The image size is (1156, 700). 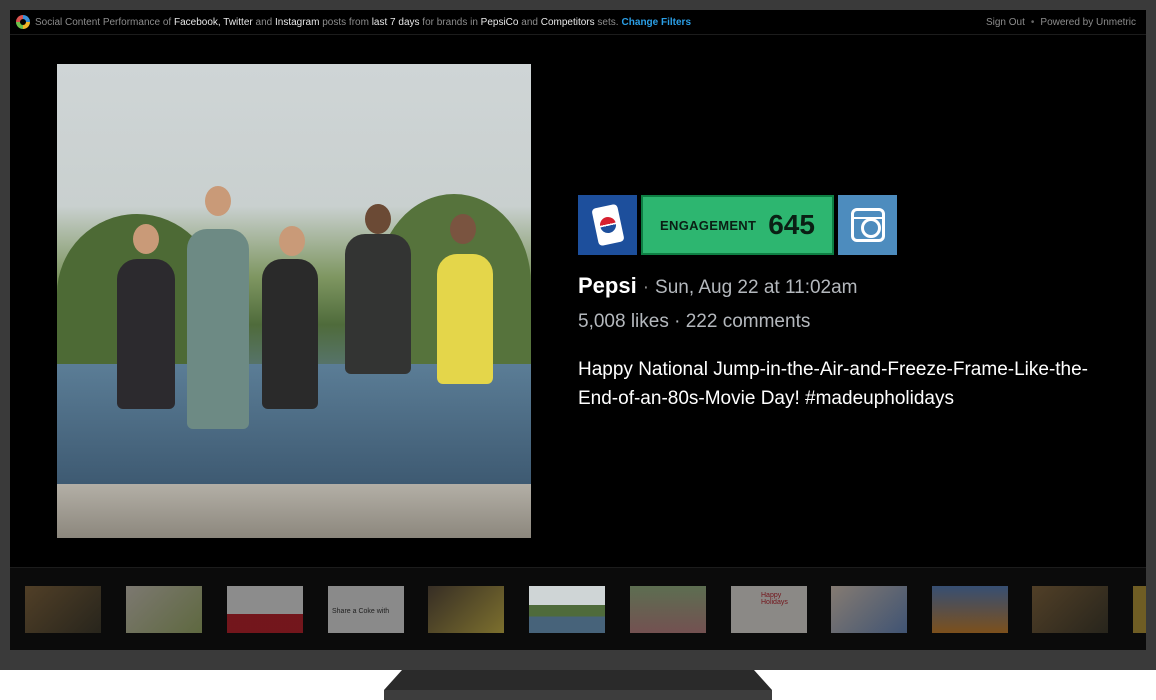 I want to click on pepsi-can-icon, so click(x=607, y=225).